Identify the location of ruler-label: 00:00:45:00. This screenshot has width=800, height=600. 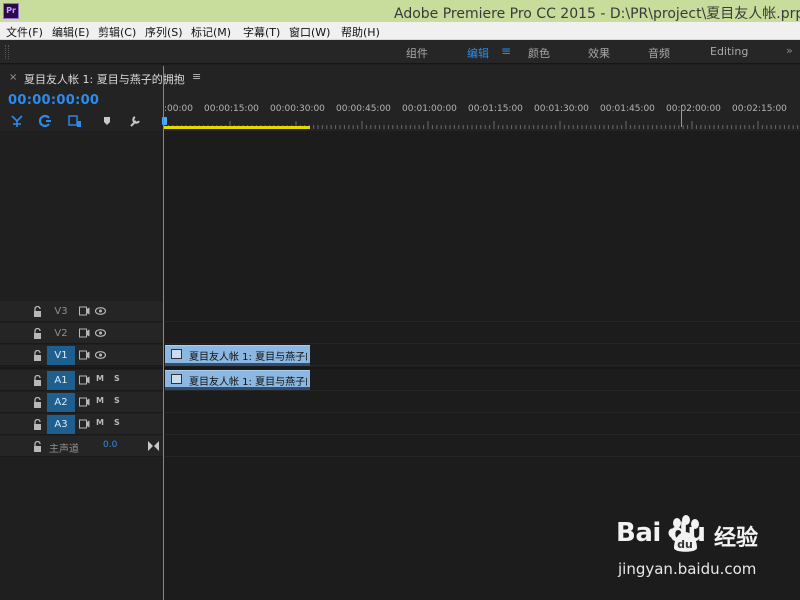
(363, 109).